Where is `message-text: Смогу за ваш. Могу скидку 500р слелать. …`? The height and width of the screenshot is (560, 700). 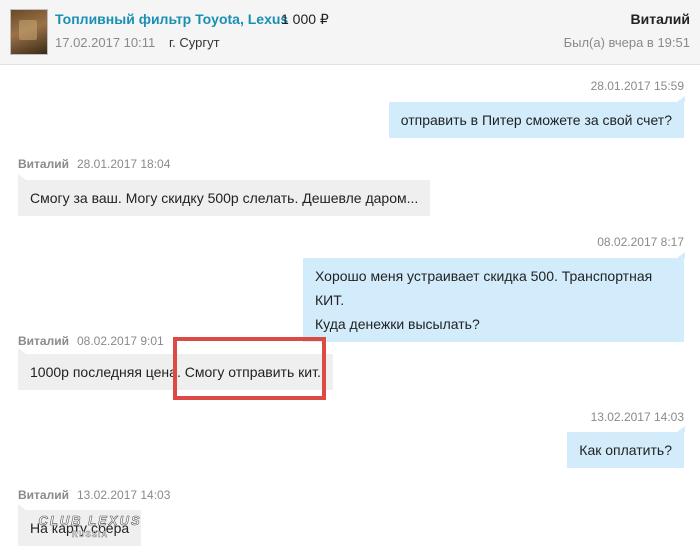
message-text: Смогу за ваш. Могу скидку 500р слелать. … is located at coordinates (224, 198).